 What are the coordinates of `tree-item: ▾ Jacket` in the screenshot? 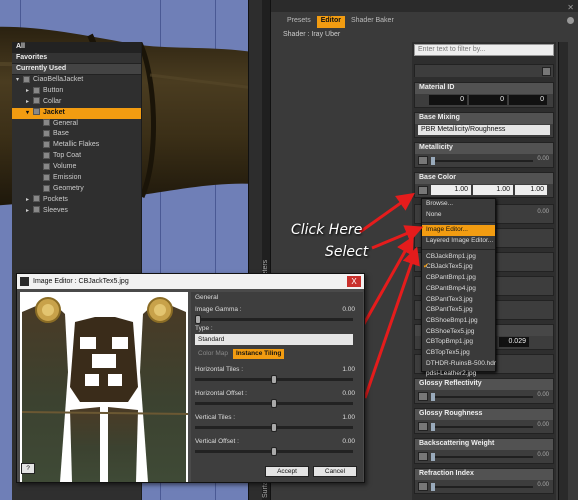 It's located at (76, 113).